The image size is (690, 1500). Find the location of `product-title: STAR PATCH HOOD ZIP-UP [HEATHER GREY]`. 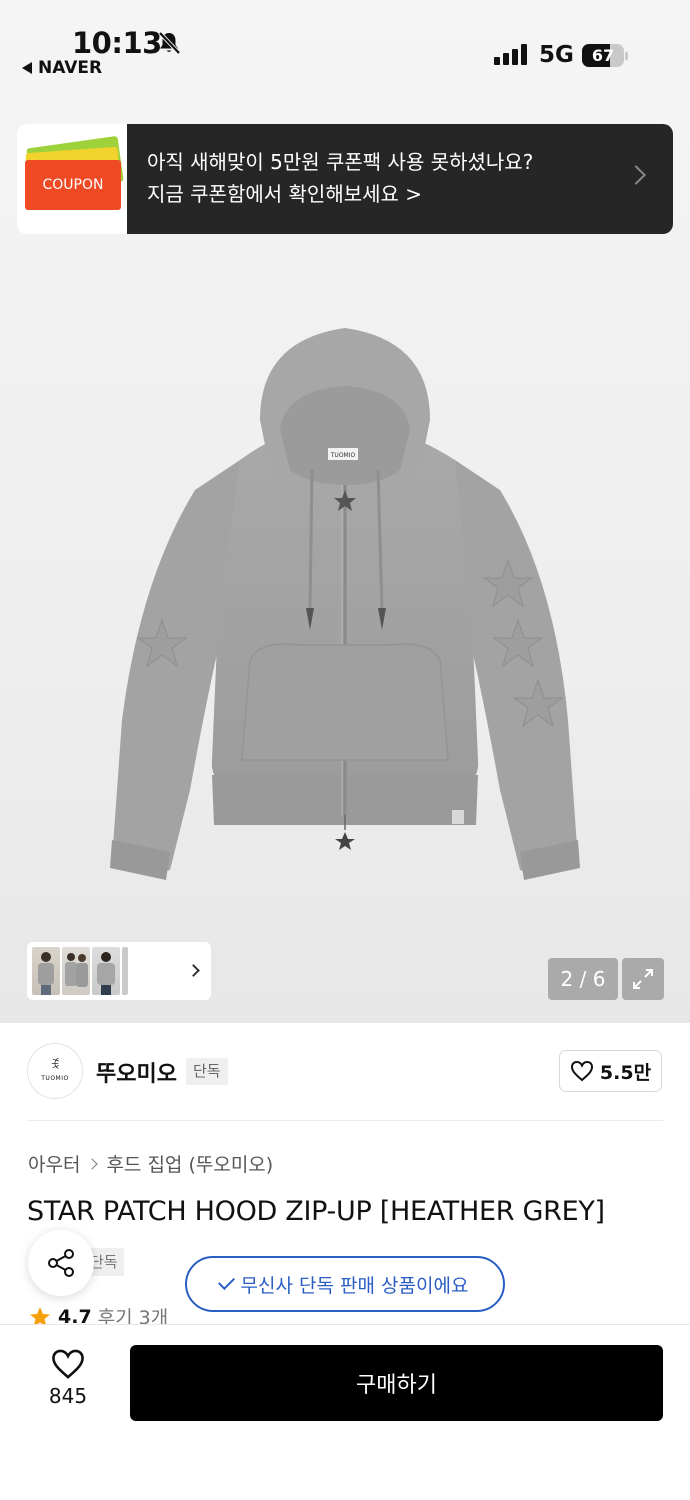

product-title: STAR PATCH HOOD ZIP-UP [HEATHER GREY] is located at coordinates (316, 1211).